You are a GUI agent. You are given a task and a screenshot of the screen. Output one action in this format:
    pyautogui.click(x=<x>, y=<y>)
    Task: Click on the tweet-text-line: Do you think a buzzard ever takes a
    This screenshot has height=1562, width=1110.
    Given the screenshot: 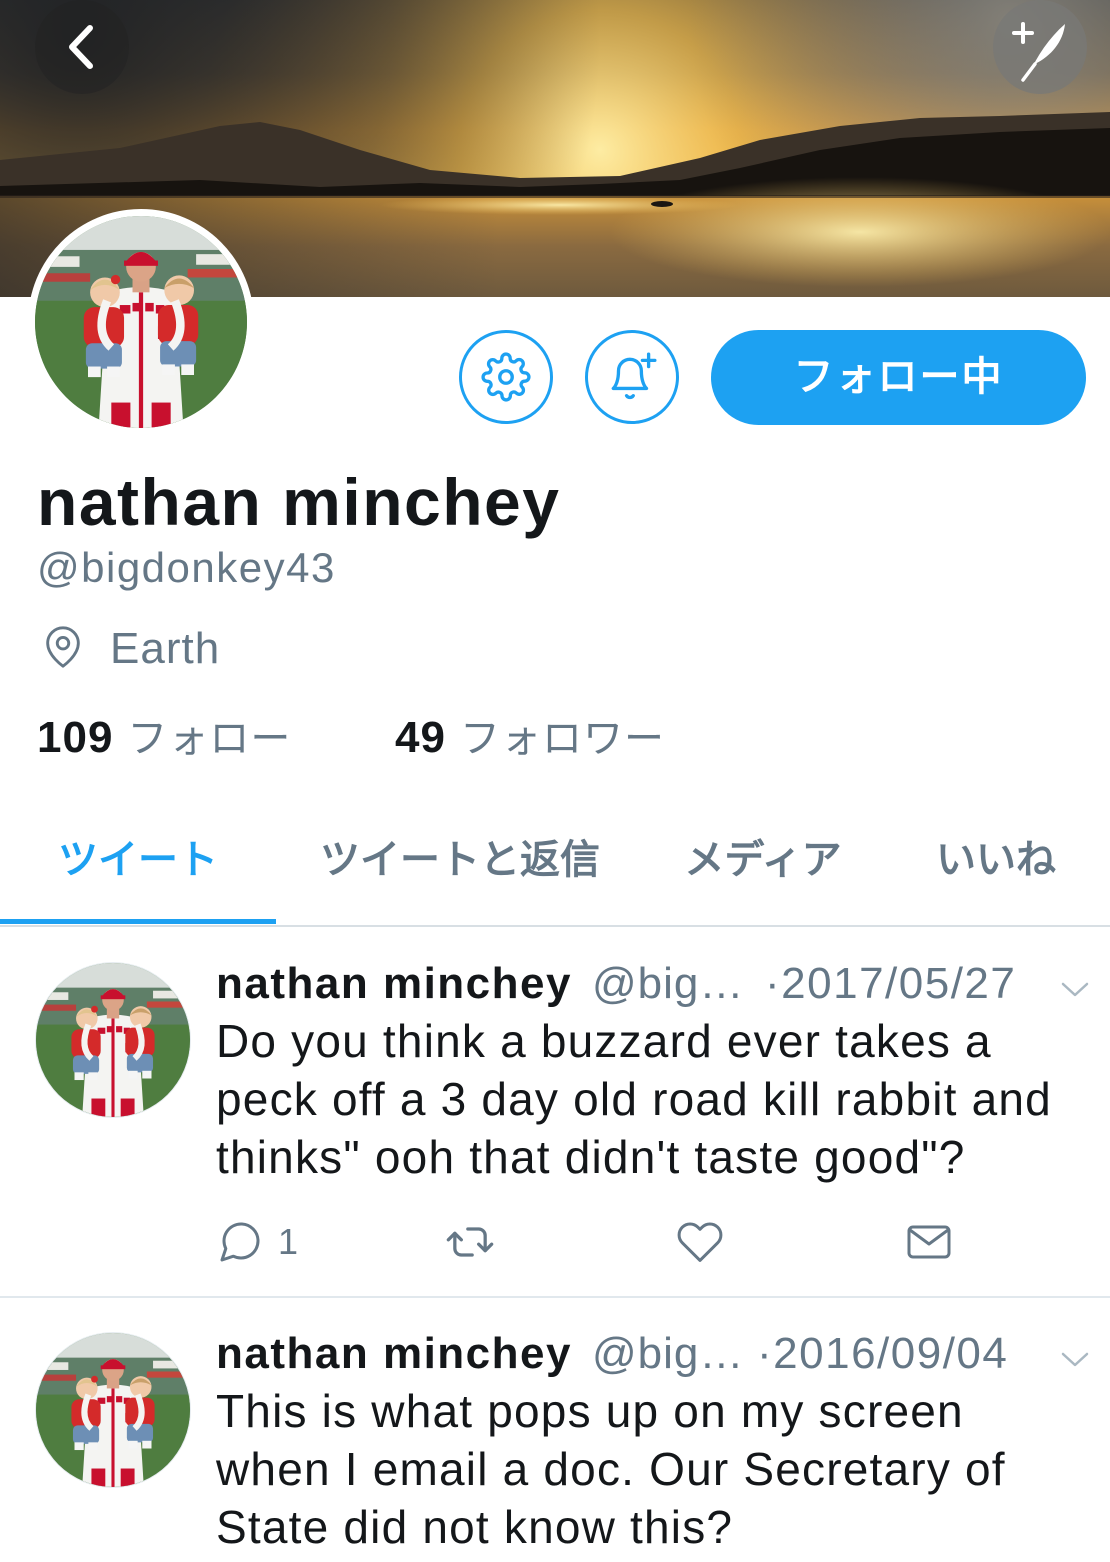 What is the action you would take?
    pyautogui.click(x=604, y=1041)
    